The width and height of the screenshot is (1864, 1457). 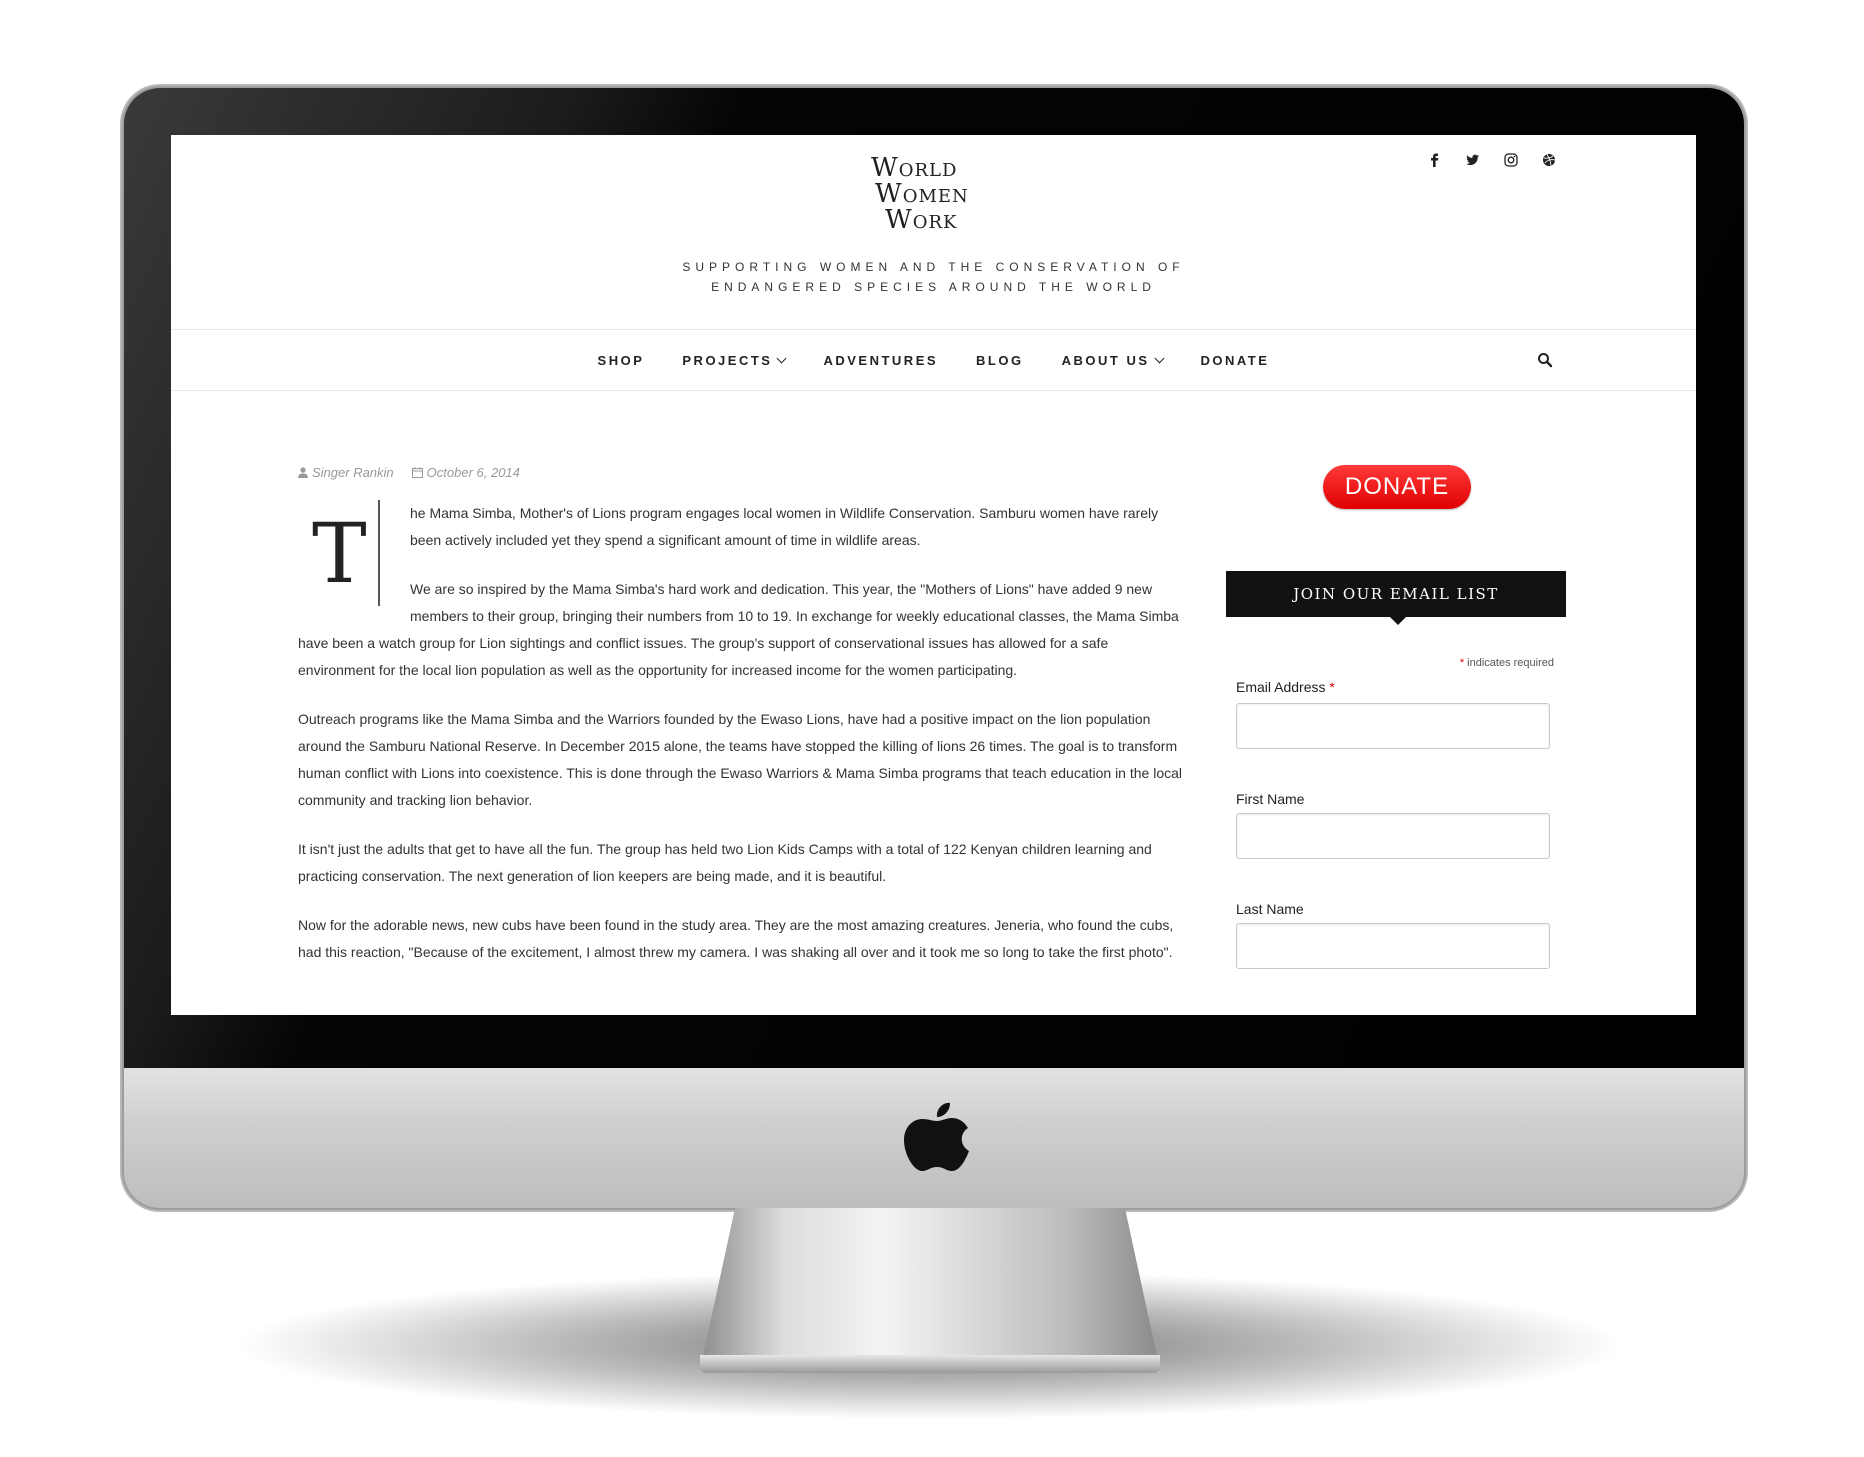 I want to click on nav-label: DONATE, so click(x=1235, y=360).